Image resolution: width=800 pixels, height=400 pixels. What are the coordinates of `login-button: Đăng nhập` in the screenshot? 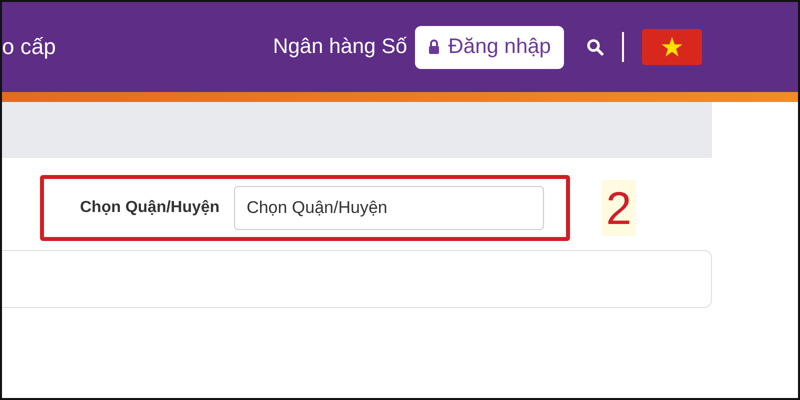 It's located at (489, 47).